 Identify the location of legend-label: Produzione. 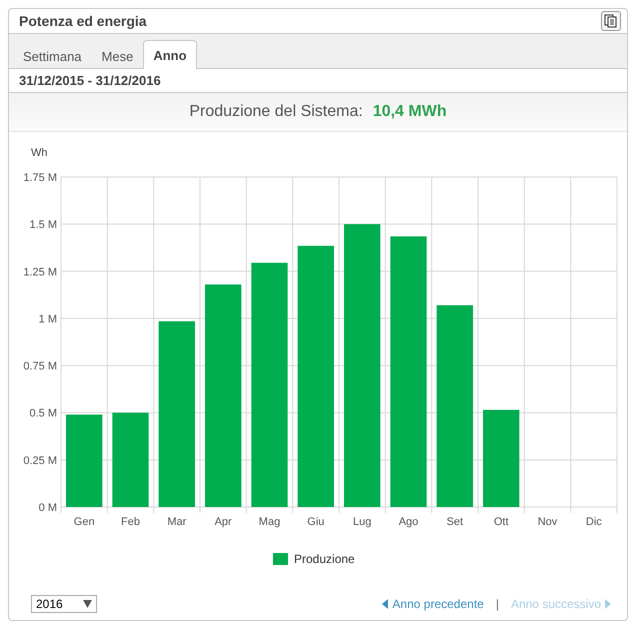
(324, 559).